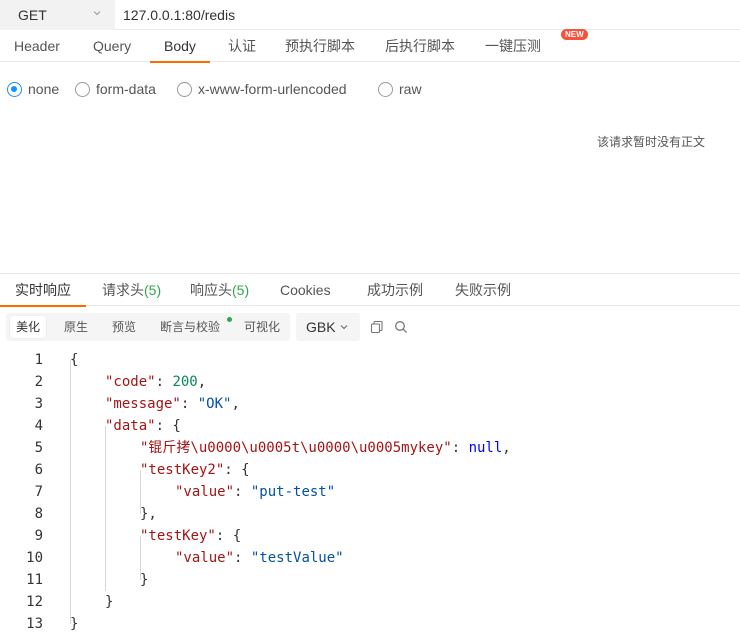  Describe the element at coordinates (370, 536) in the screenshot. I see `code-line: 9 "testKey": {` at that location.